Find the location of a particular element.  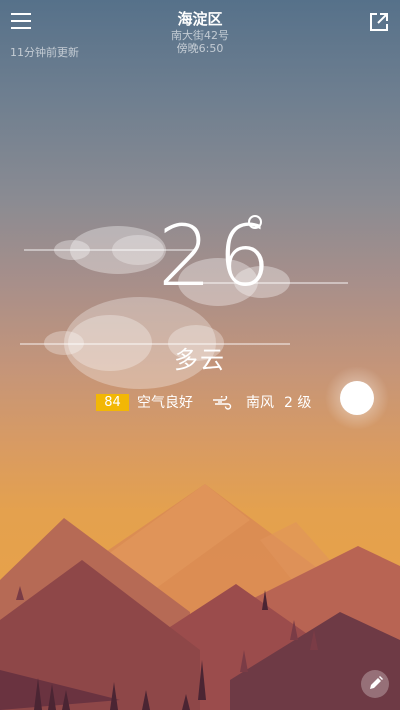

time-of-day: 傍晚6:50 is located at coordinates (200, 48).